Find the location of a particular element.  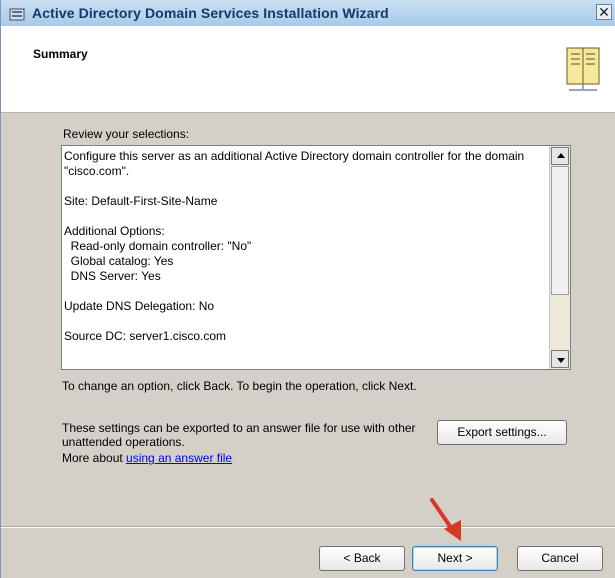

cancel-button: Cancel is located at coordinates (560, 558).